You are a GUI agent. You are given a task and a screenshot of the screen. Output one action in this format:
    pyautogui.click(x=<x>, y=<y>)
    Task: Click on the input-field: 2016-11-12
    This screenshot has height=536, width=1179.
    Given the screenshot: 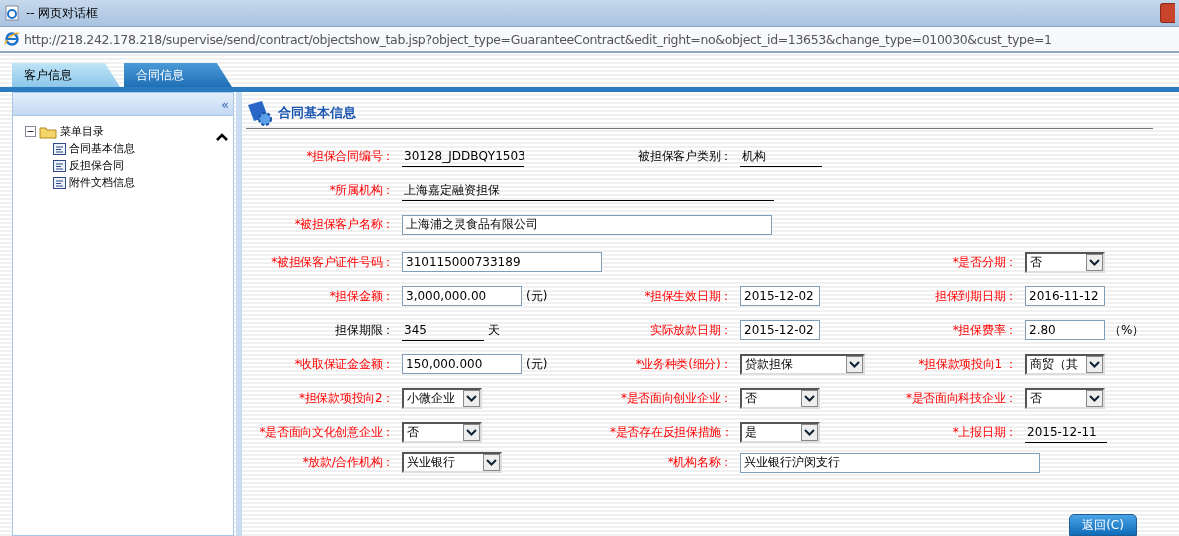 What is the action you would take?
    pyautogui.click(x=1065, y=296)
    